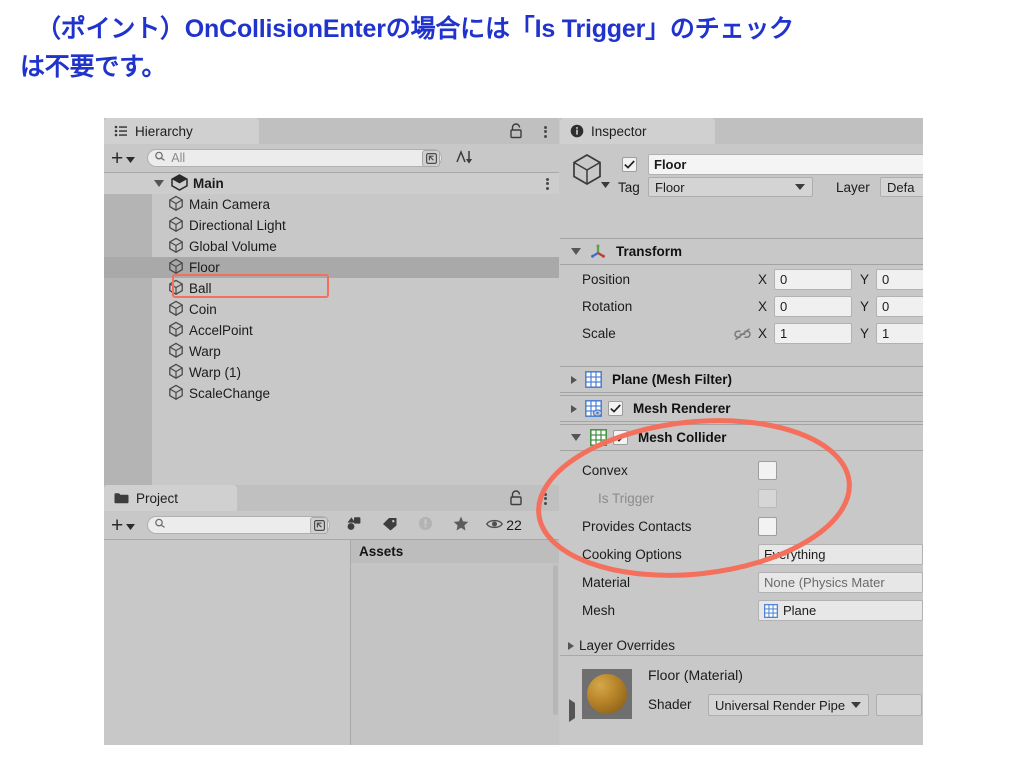  What do you see at coordinates (620, 437) in the screenshot?
I see `inspector-mesh-collider-enabled-checkbox` at bounding box center [620, 437].